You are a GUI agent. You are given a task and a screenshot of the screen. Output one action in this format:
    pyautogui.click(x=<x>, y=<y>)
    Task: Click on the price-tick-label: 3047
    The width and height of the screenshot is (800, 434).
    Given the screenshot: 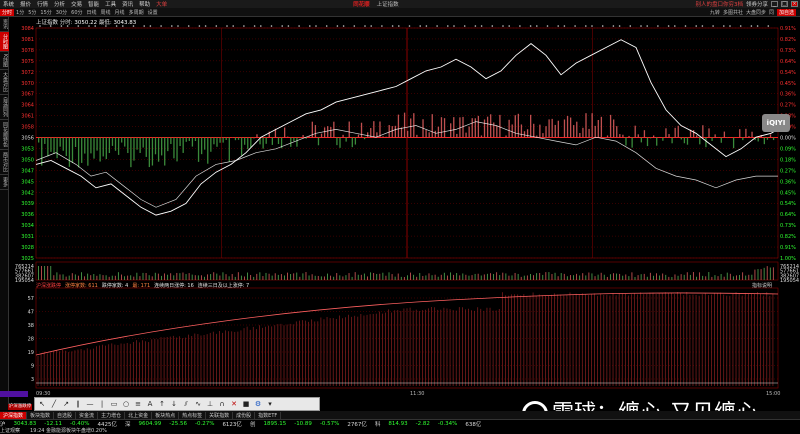 What is the action you would take?
    pyautogui.click(x=27, y=171)
    